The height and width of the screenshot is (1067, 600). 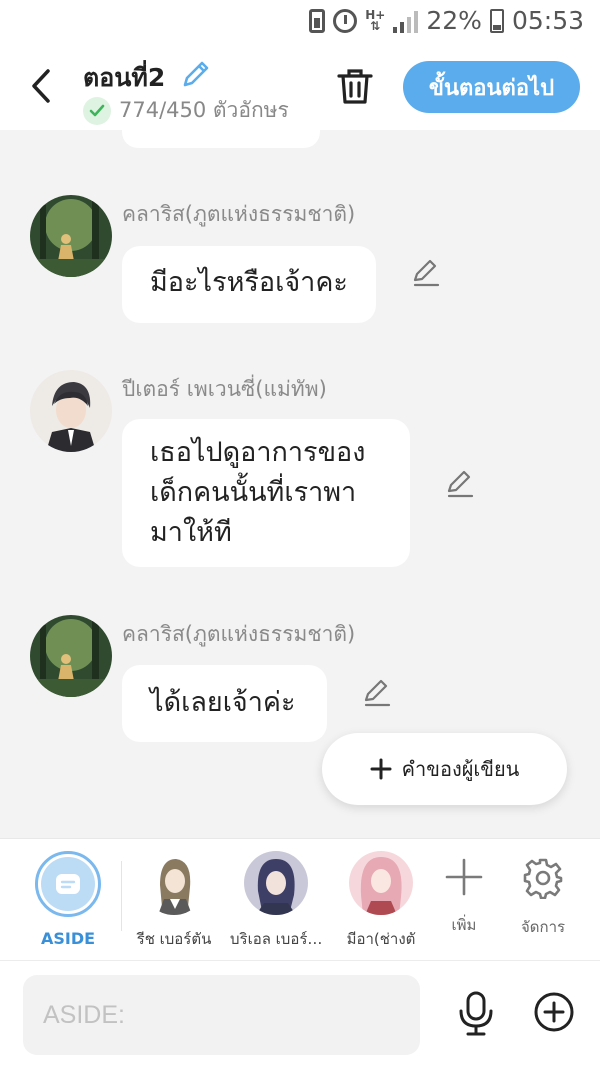 I want to click on writer-note-button: คำของผู้เขียน, so click(x=444, y=769).